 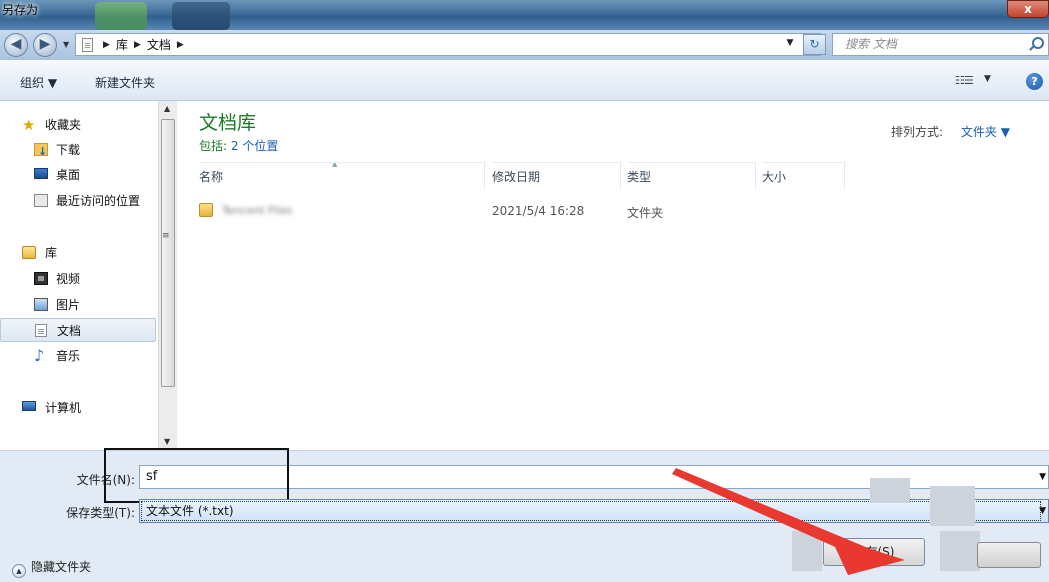 What do you see at coordinates (19, 571) in the screenshot?
I see `collapse-icon: ▲` at bounding box center [19, 571].